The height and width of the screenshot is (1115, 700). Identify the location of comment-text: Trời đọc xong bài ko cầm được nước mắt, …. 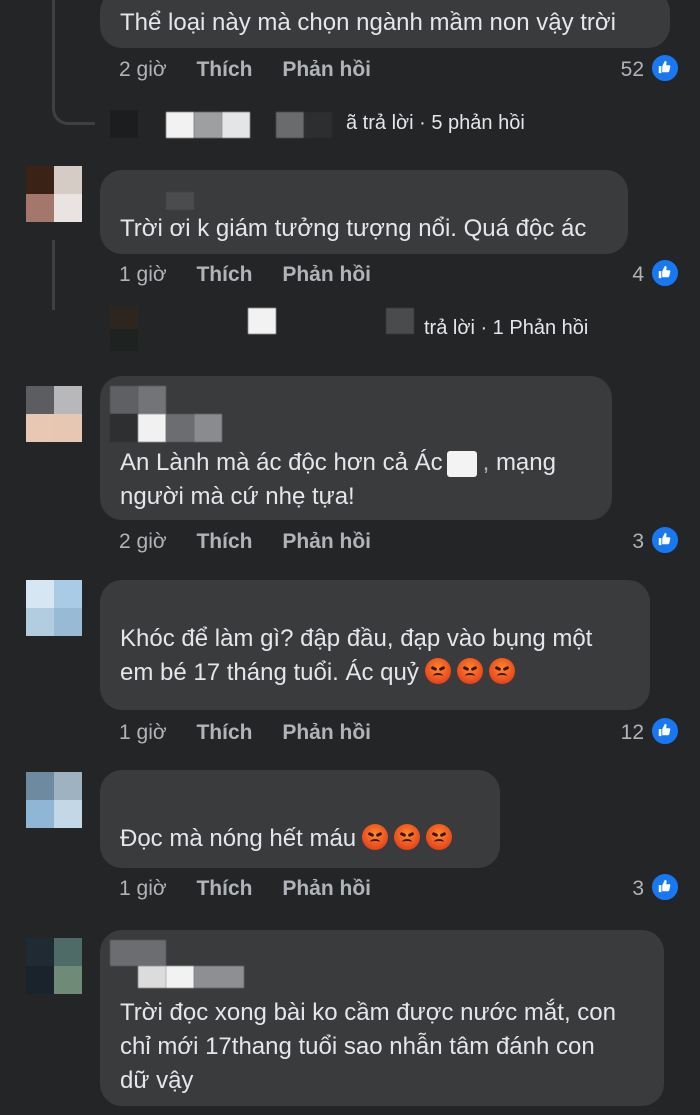
(383, 1047).